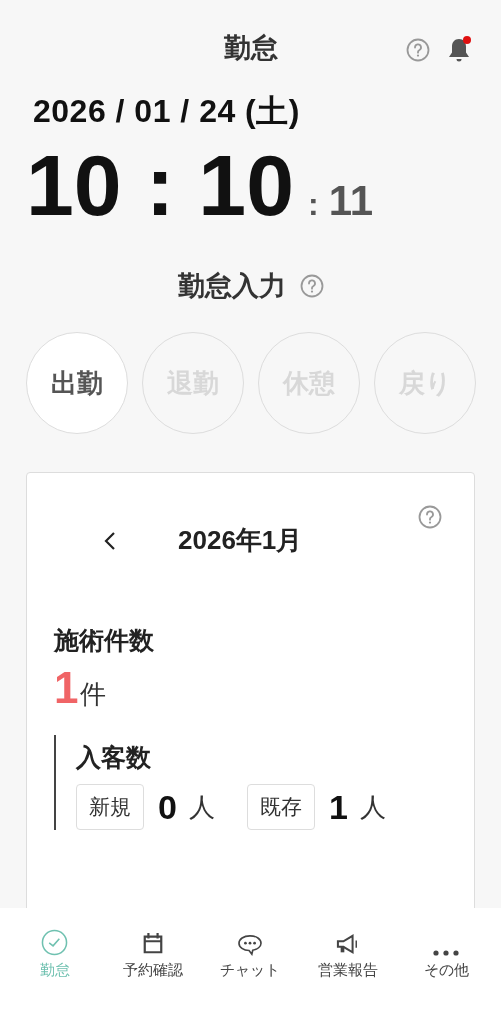  Describe the element at coordinates (348, 950) in the screenshot. I see `nav-tab: 営業報告` at that location.